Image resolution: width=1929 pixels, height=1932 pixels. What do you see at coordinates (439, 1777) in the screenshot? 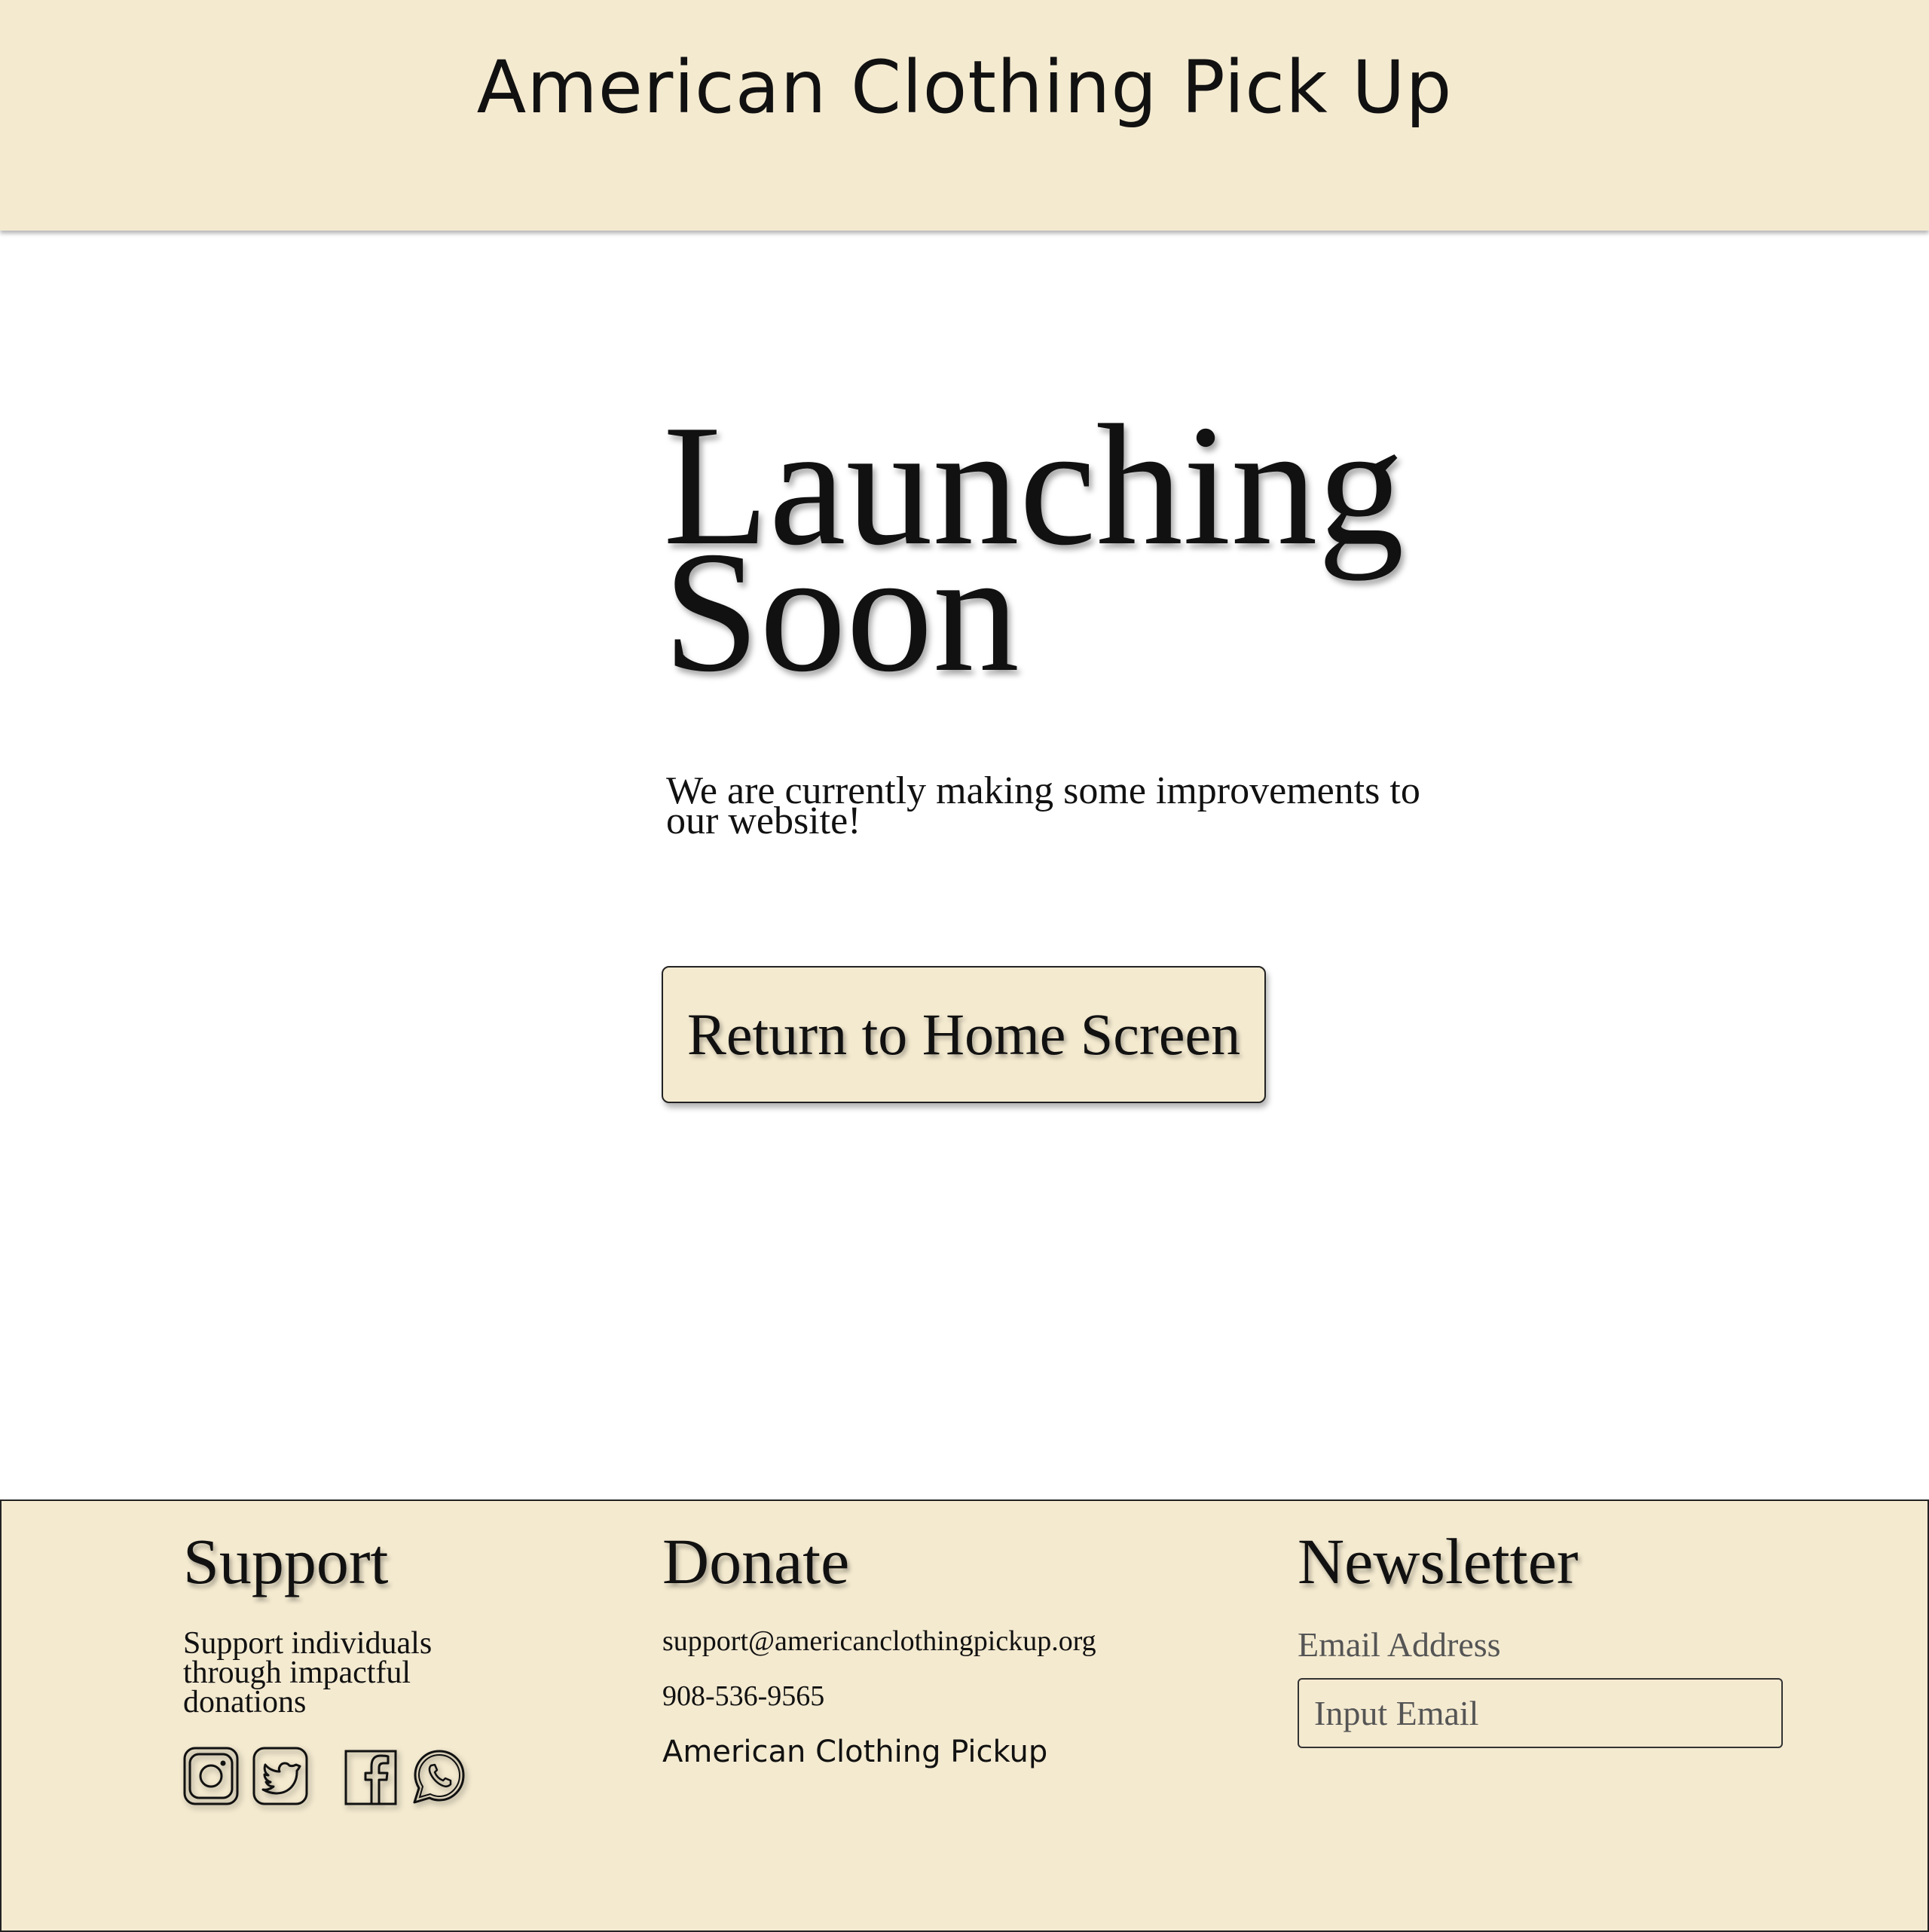
I see `whatsapp-icon` at bounding box center [439, 1777].